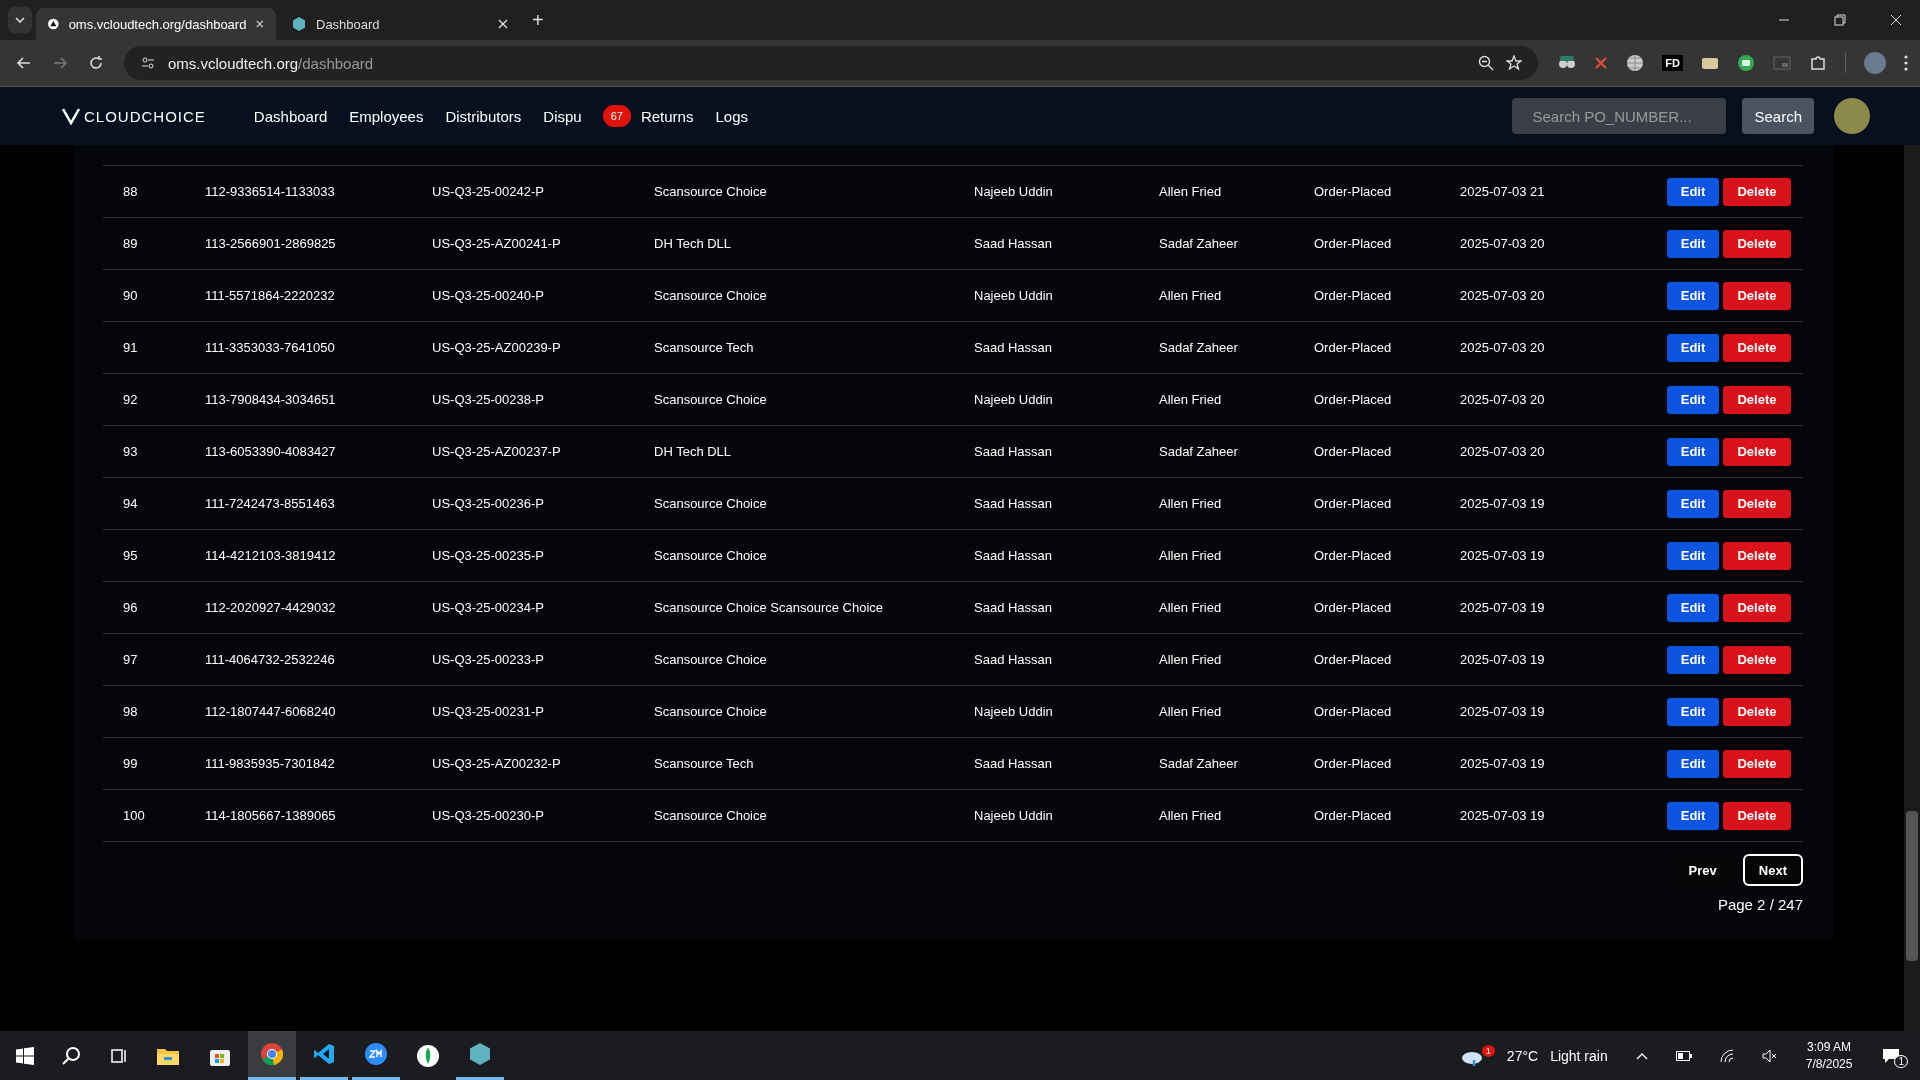 The height and width of the screenshot is (1080, 1920). I want to click on table-cell-text: Sadaf Zaheer, so click(1199, 243).